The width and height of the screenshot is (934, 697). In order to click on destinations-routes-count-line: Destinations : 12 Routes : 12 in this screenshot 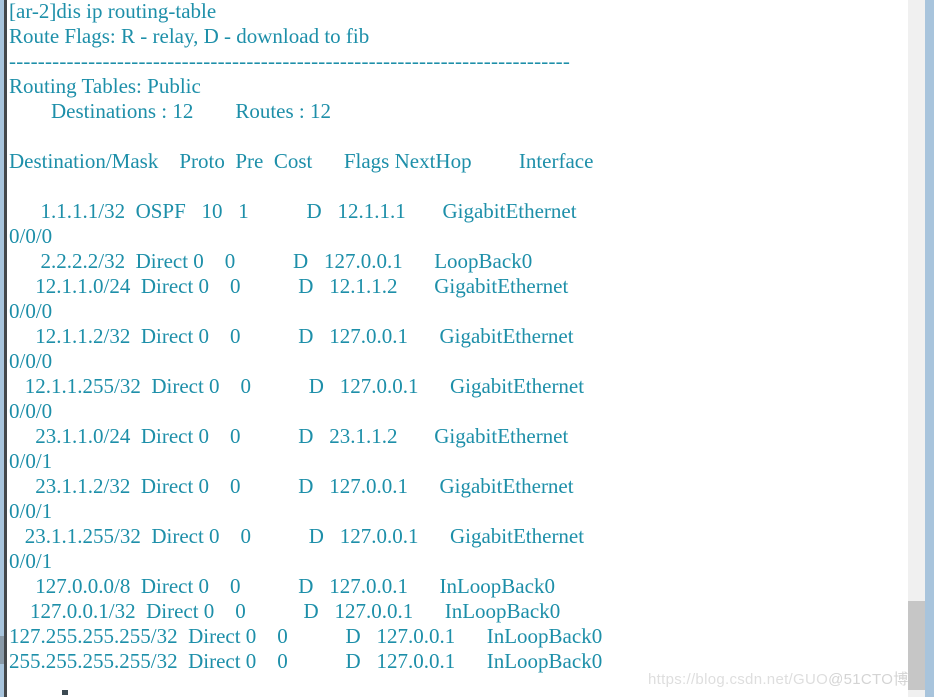, I will do `click(170, 111)`.